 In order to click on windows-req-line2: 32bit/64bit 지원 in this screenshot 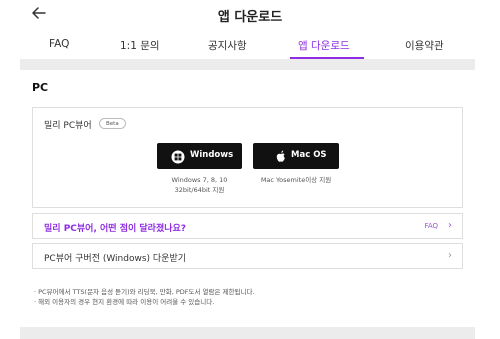, I will do `click(199, 190)`.